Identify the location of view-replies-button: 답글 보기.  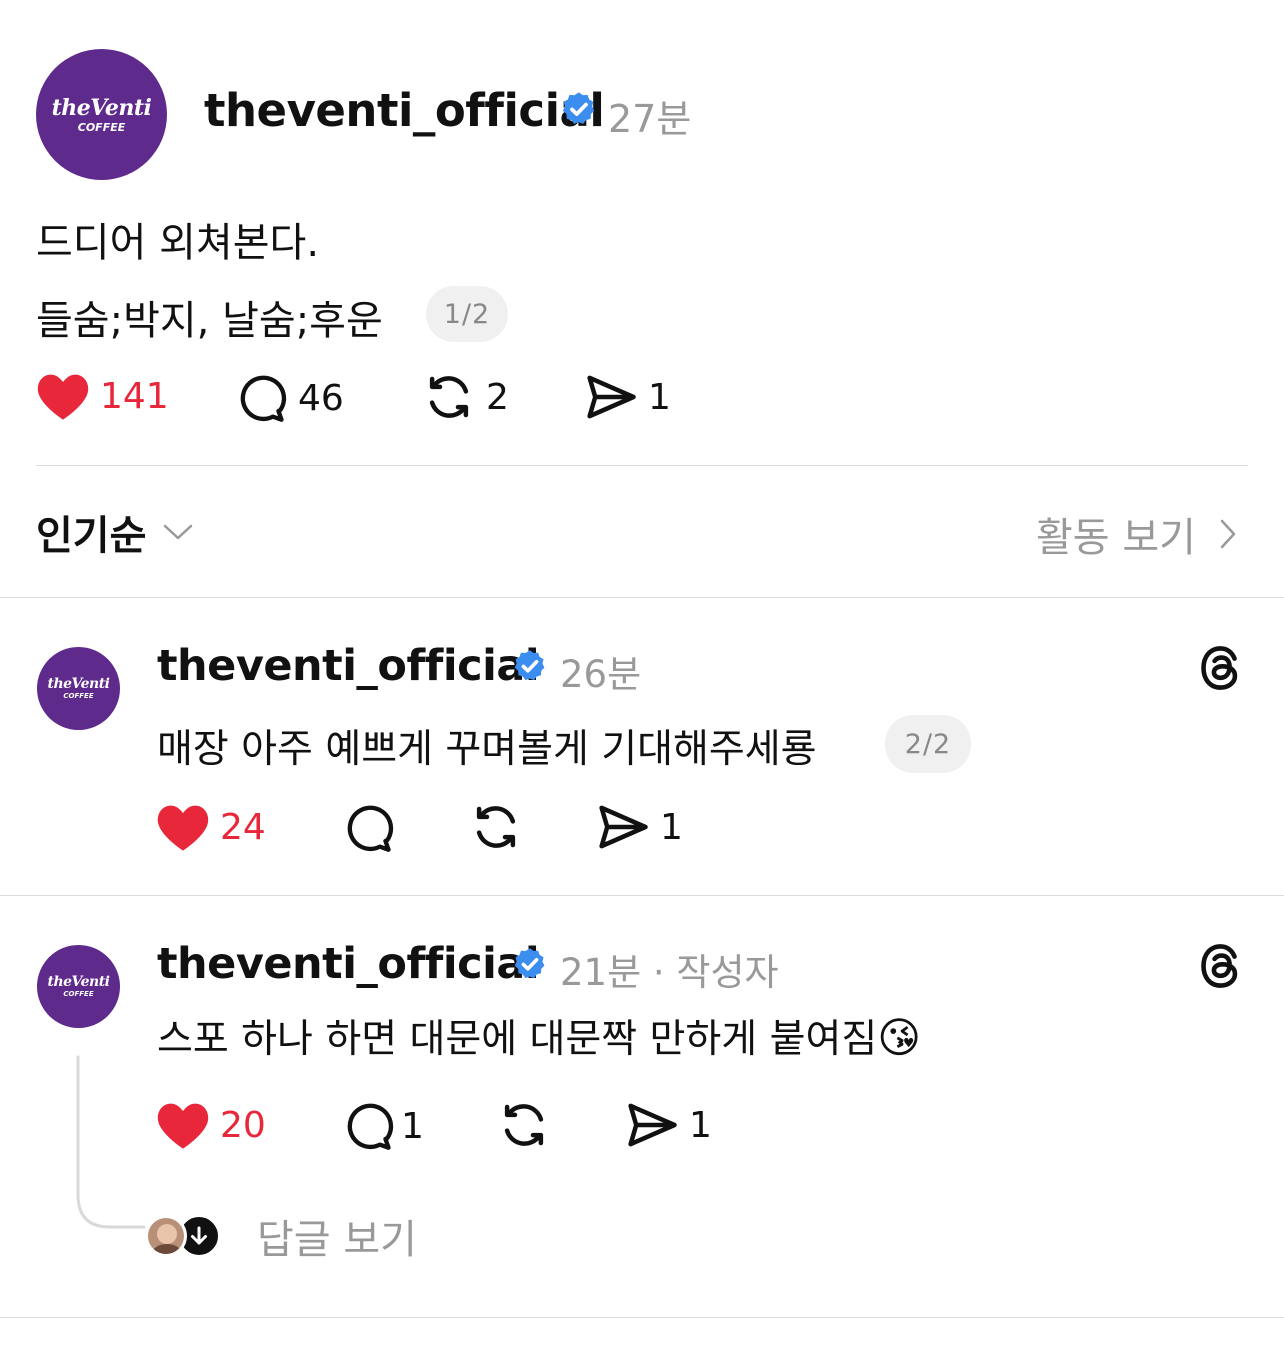
(281, 1236).